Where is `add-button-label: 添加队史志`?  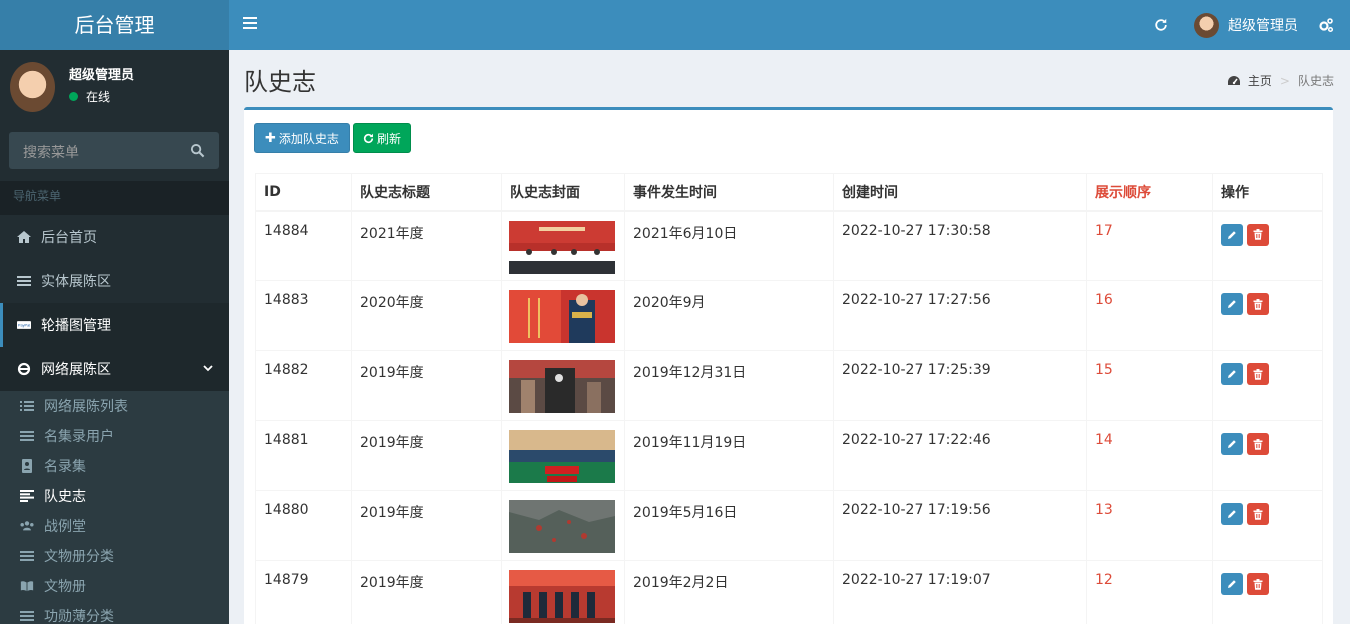
add-button-label: 添加队史志 is located at coordinates (308, 138).